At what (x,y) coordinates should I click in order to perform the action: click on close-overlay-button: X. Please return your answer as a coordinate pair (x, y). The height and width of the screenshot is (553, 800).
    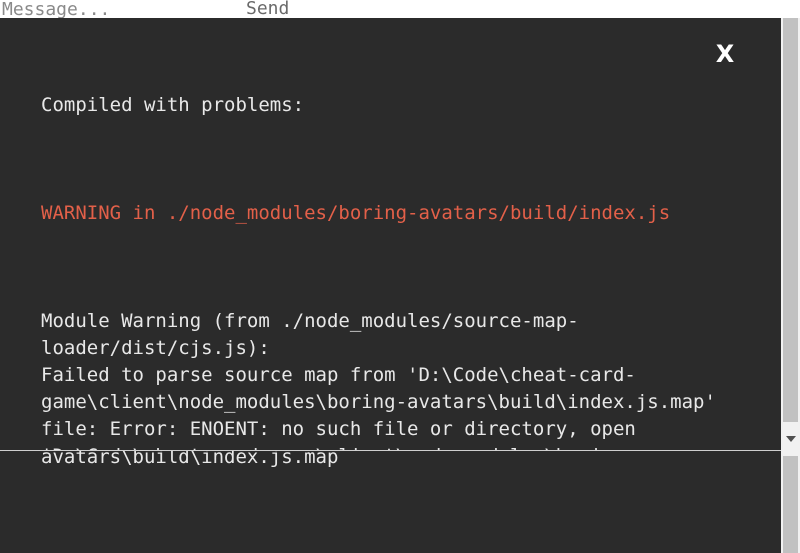
    Looking at the image, I should click on (725, 54).